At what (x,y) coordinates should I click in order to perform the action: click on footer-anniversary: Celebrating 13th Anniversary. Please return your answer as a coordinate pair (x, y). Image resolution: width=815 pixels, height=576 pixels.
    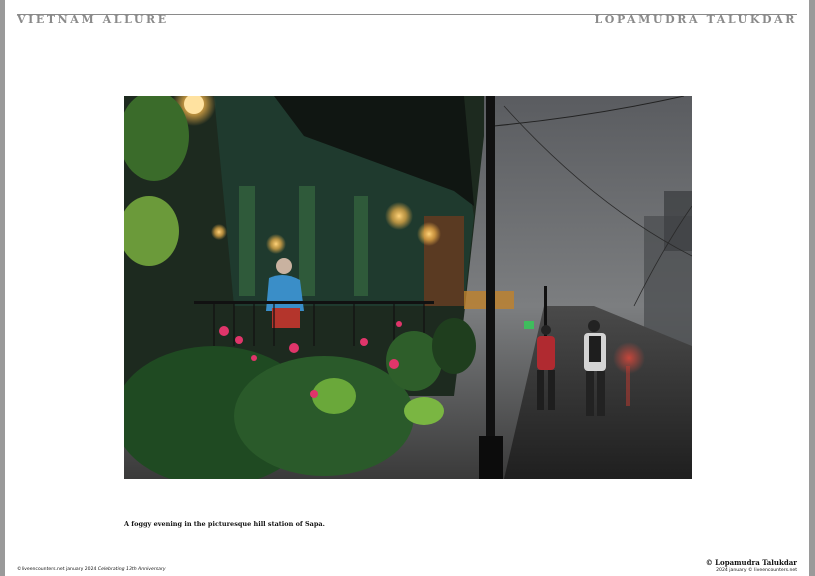
    Looking at the image, I should click on (131, 569).